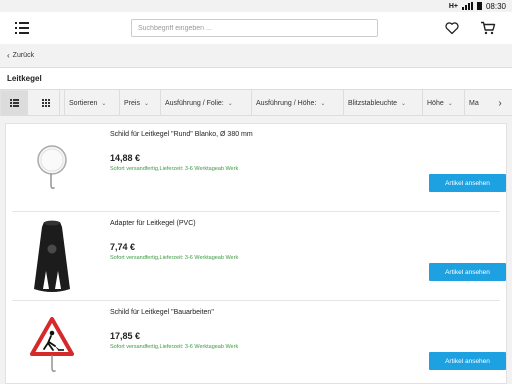  I want to click on menu-icon, so click(22, 28).